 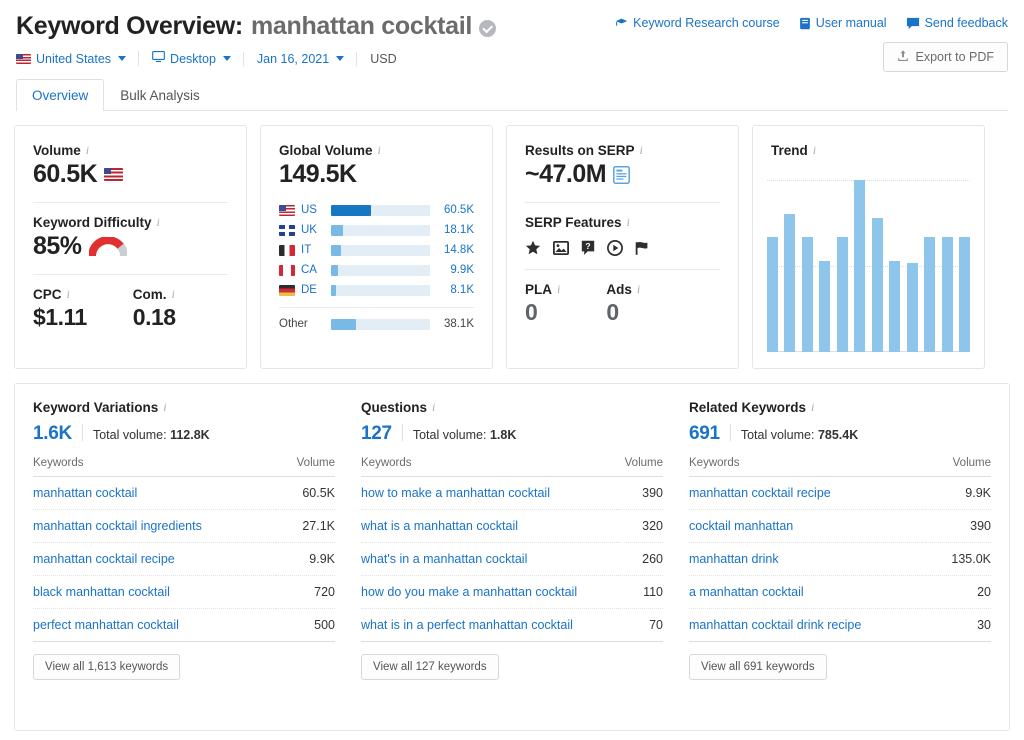 What do you see at coordinates (190, 58) in the screenshot?
I see `device-filter: Desktop` at bounding box center [190, 58].